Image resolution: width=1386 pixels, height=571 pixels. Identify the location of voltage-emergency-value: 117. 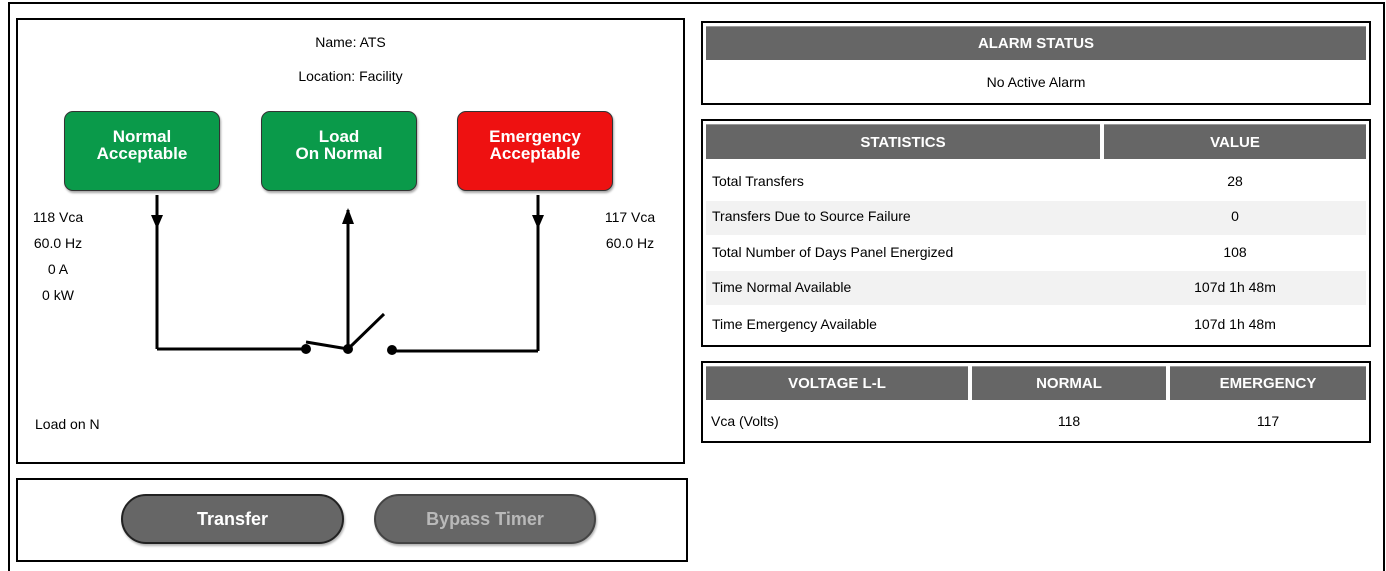
(1268, 421).